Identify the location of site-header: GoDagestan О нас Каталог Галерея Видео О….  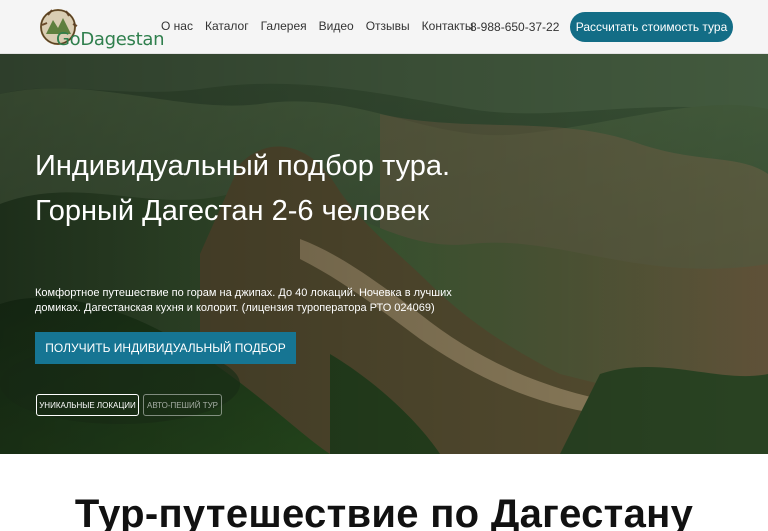
(384, 27).